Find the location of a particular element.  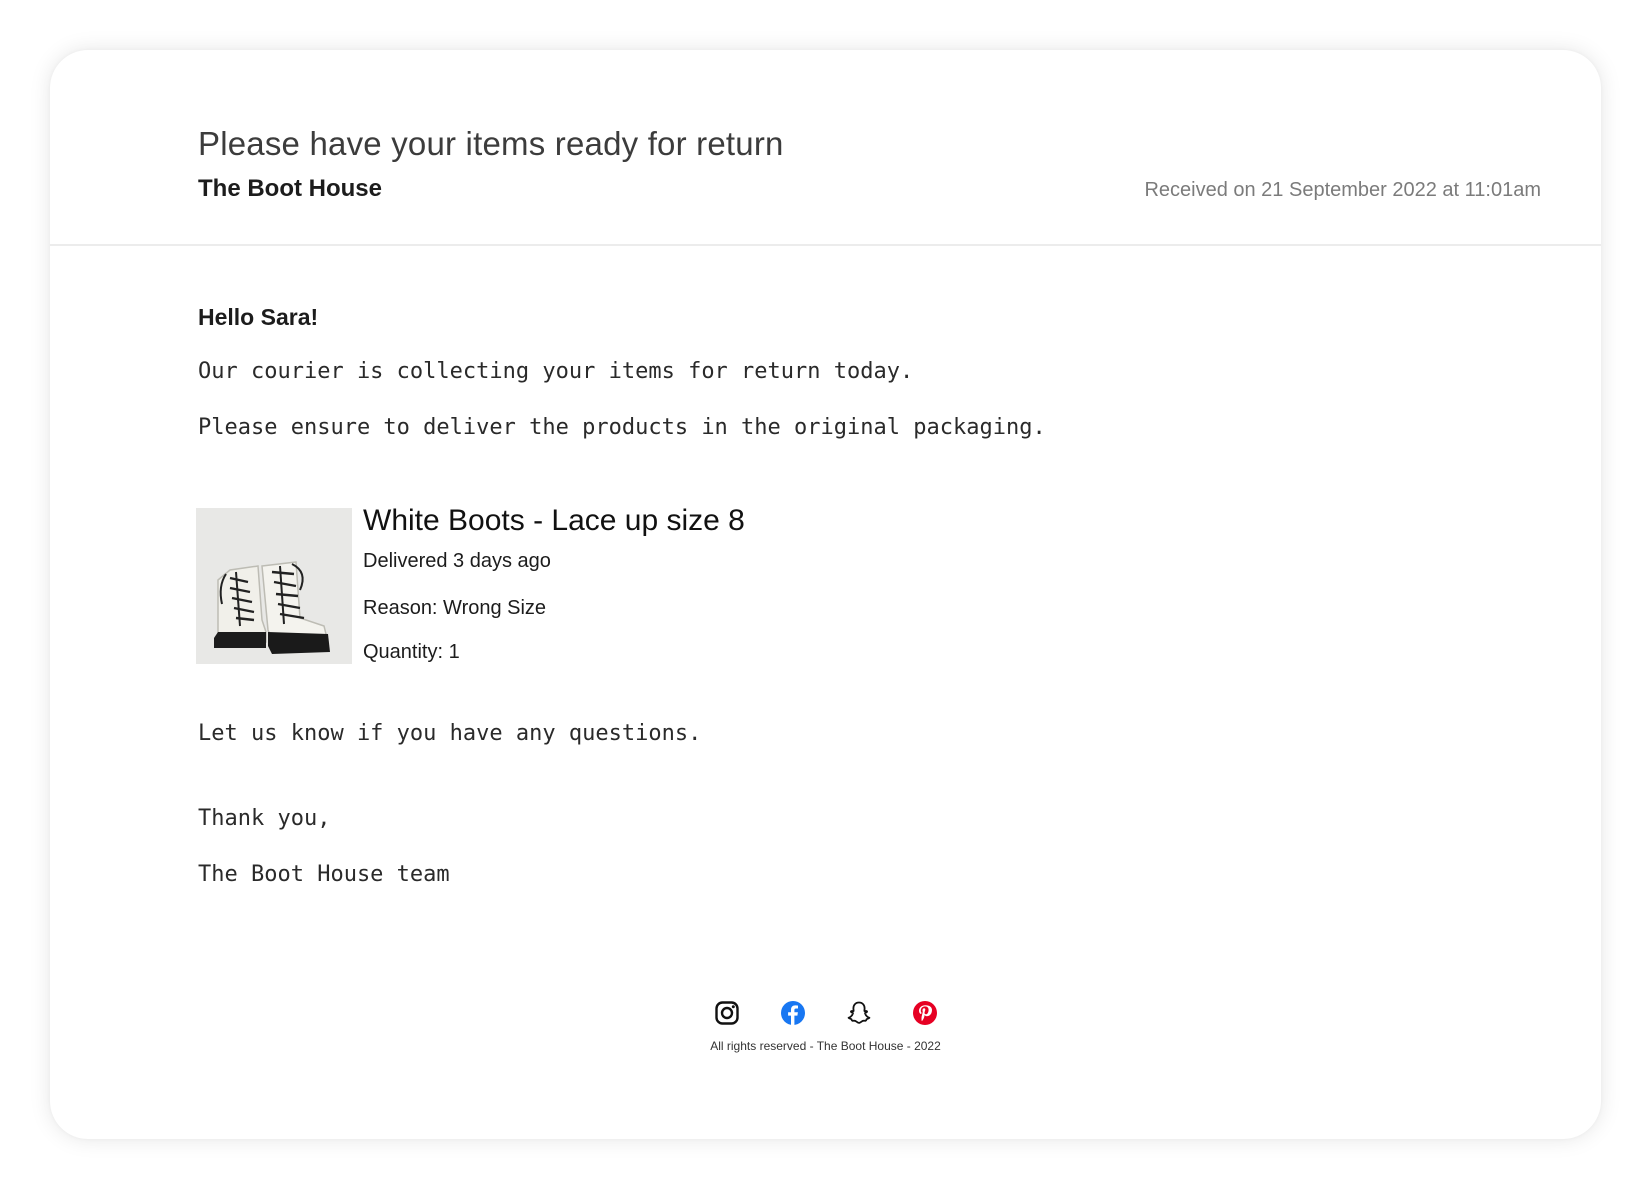

product-image is located at coordinates (274, 586).